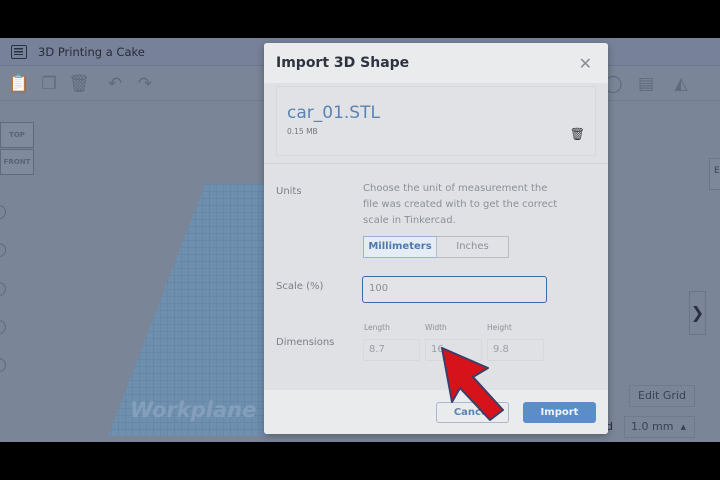 The height and width of the screenshot is (480, 720). I want to click on view-cube-top: TOP, so click(17, 135).